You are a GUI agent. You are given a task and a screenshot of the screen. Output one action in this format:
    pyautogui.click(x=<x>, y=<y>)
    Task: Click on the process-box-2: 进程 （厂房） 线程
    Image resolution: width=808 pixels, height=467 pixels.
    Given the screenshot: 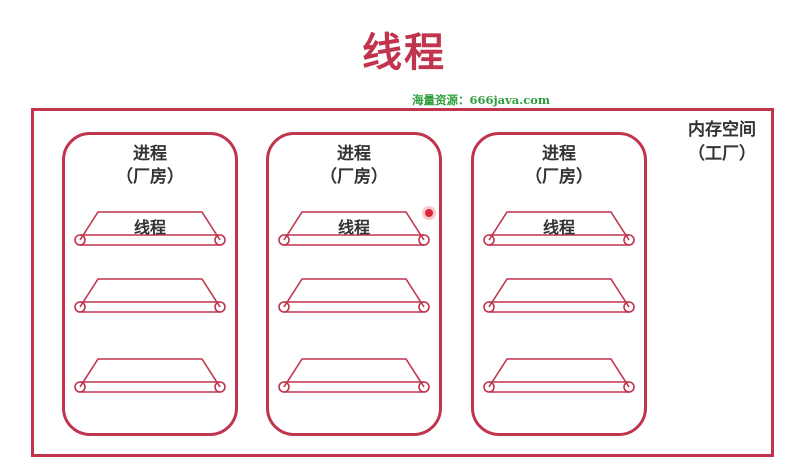 What is the action you would take?
    pyautogui.click(x=354, y=284)
    